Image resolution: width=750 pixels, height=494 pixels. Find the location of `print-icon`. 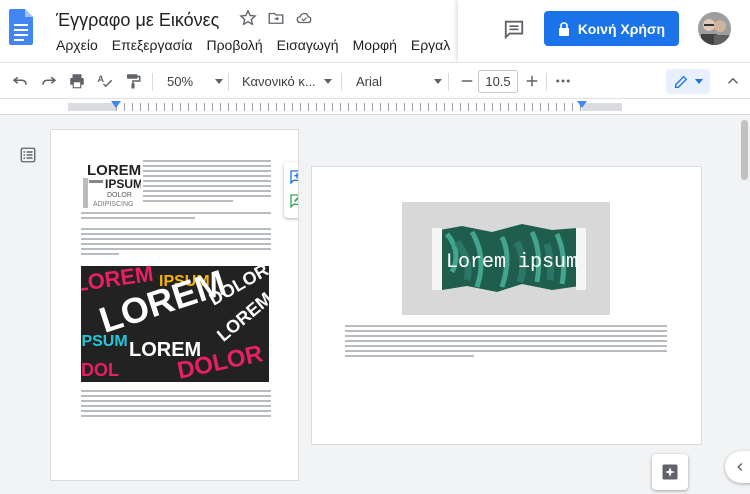

print-icon is located at coordinates (77, 81).